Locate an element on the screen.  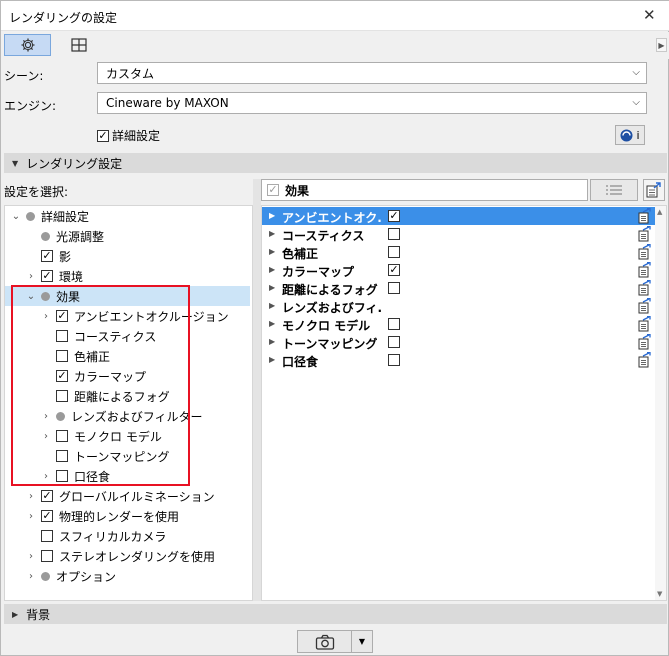
effects-group-field: ✓ 効果 is located at coordinates (424, 190).